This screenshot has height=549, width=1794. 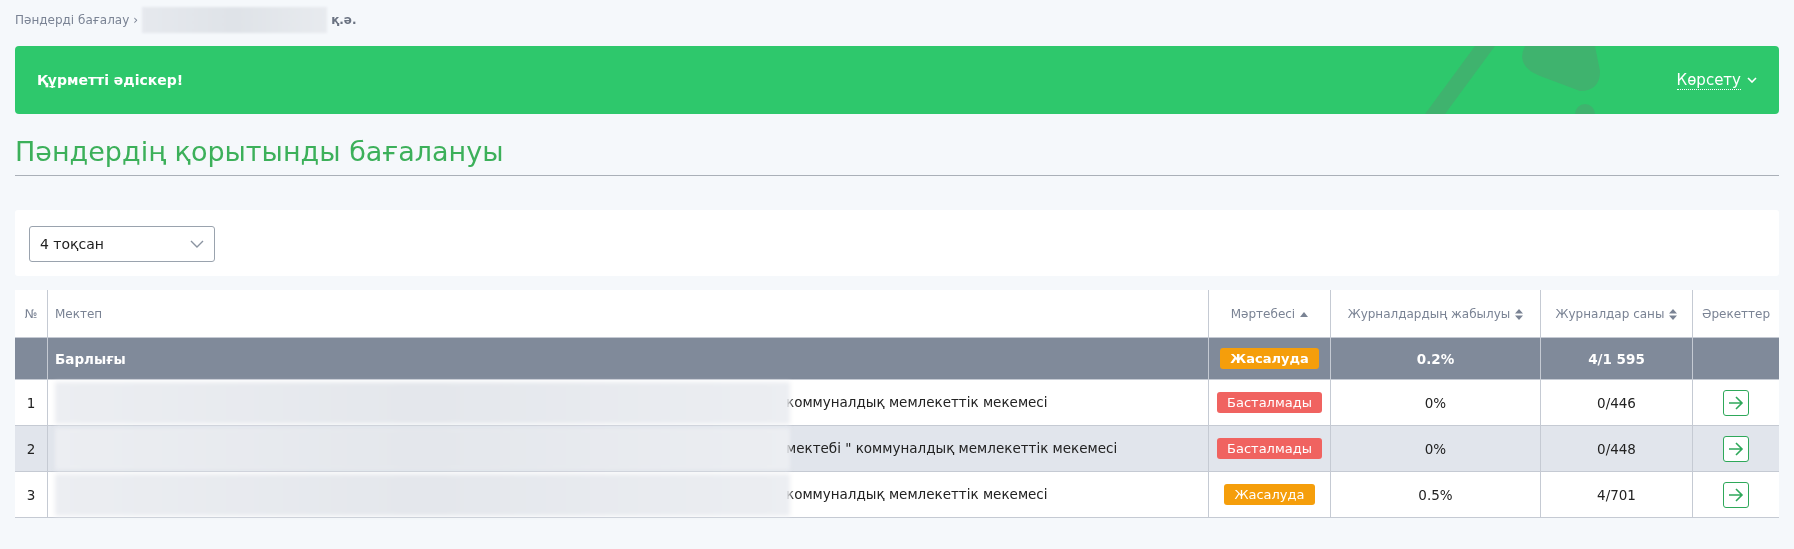 What do you see at coordinates (31, 402) in the screenshot?
I see `row-number: 1` at bounding box center [31, 402].